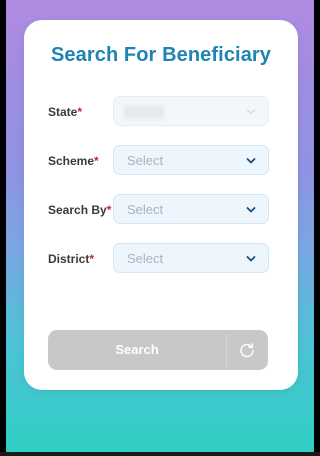 The image size is (320, 456). Describe the element at coordinates (191, 160) in the screenshot. I see `scheme-select: Select` at that location.